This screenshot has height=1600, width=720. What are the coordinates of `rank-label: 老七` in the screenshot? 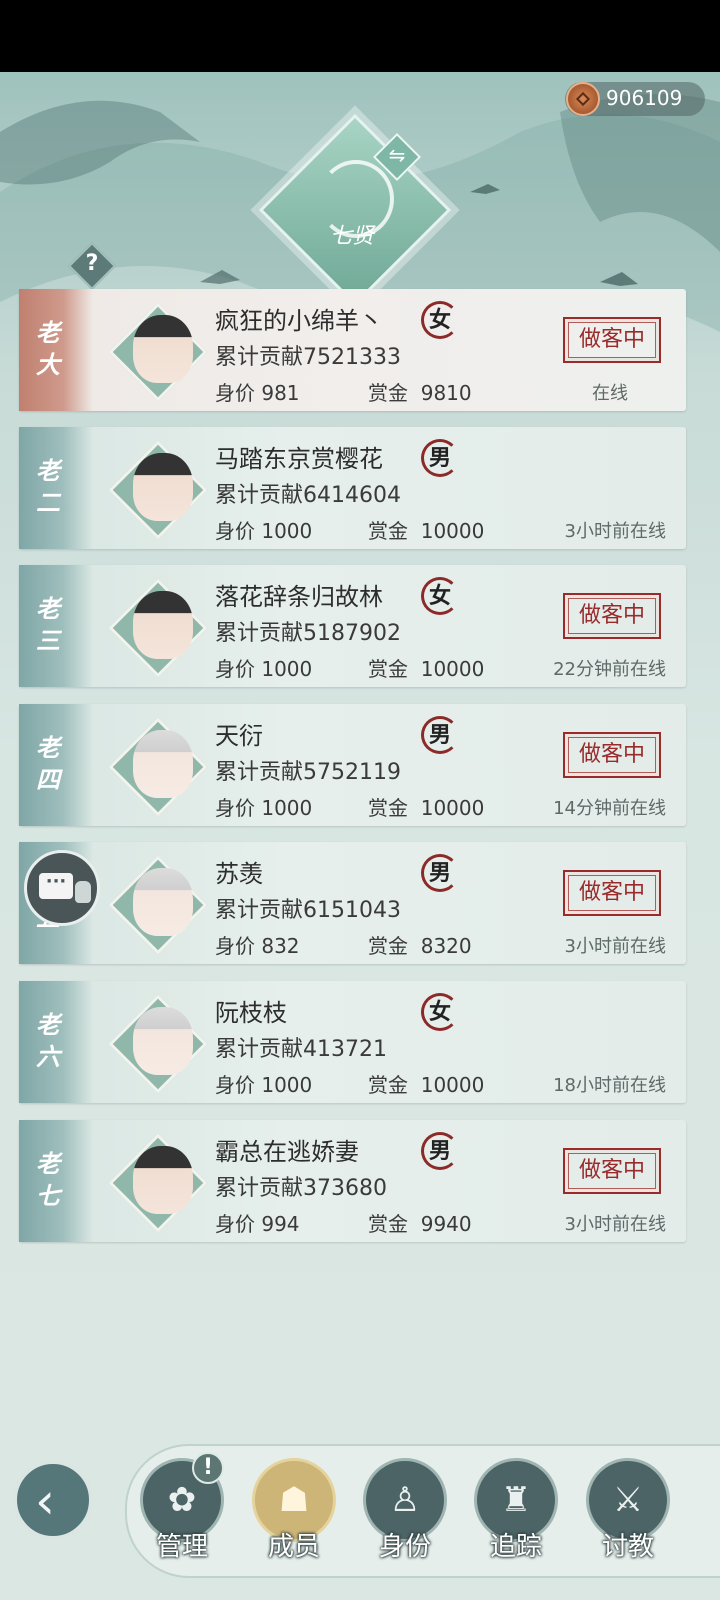 It's located at (48, 1179).